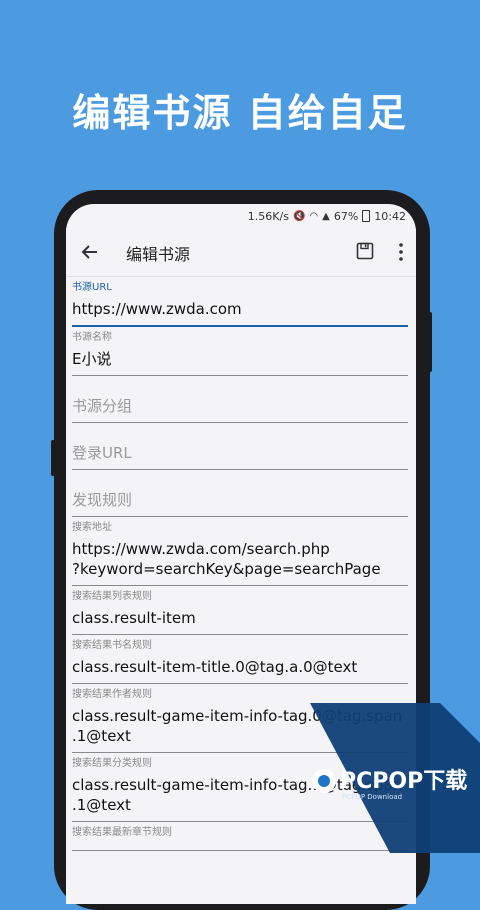 The image size is (480, 910). Describe the element at coordinates (390, 216) in the screenshot. I see `clock: 10:42` at that location.